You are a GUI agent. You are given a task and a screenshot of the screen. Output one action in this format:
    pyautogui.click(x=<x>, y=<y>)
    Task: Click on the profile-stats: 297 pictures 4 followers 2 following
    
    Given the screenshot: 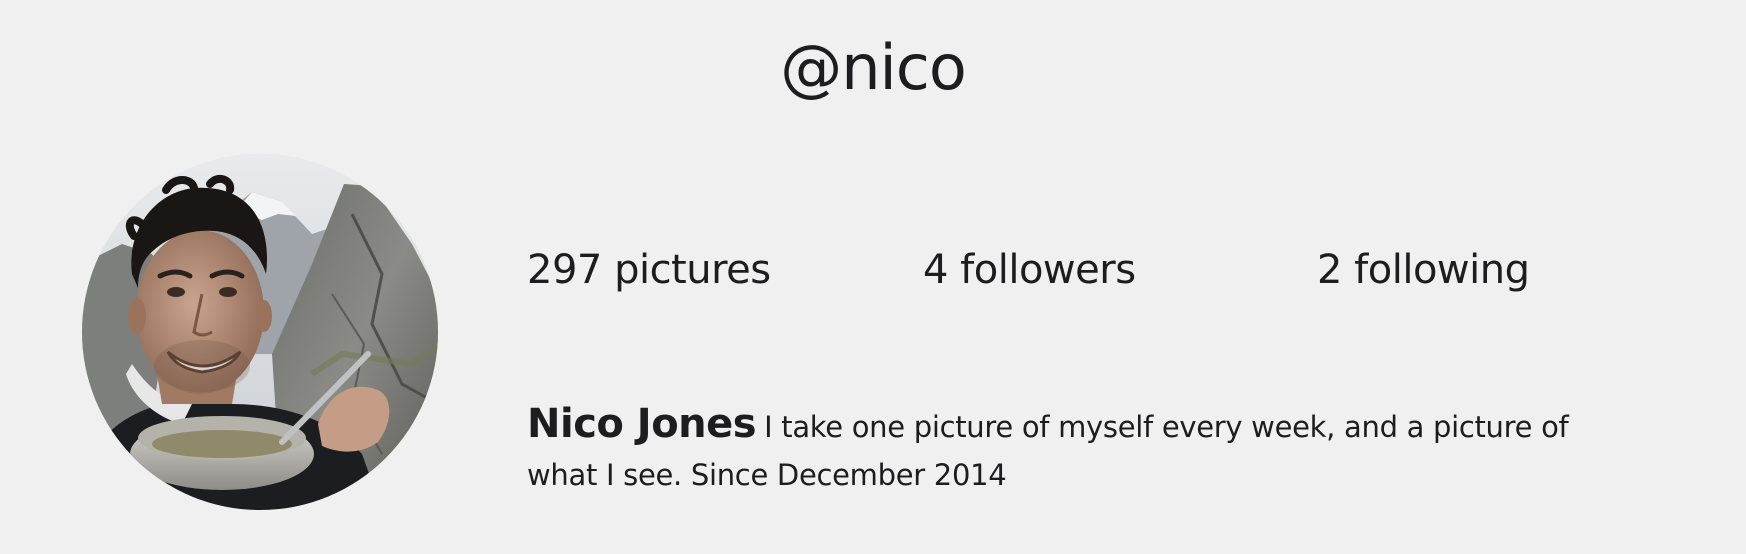 What is the action you would take?
    pyautogui.click(x=1077, y=272)
    